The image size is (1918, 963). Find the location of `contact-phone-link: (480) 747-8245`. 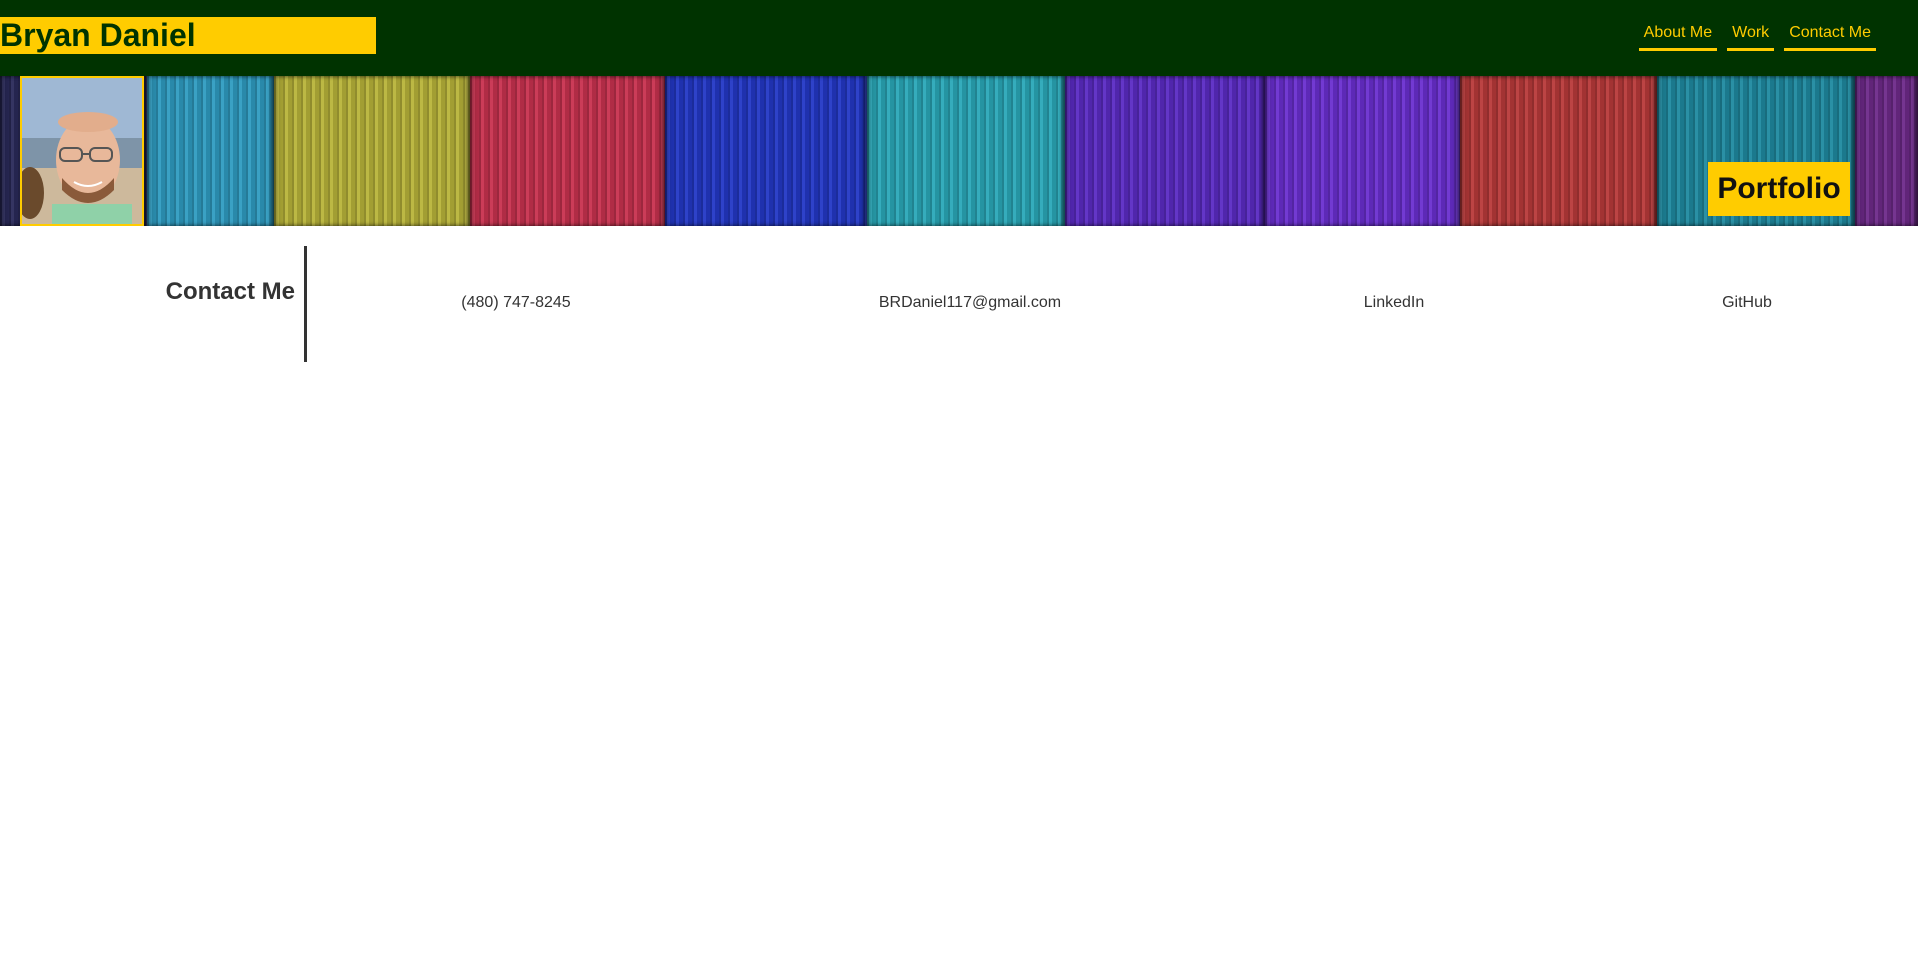

contact-phone-link: (480) 747-8245 is located at coordinates (515, 303).